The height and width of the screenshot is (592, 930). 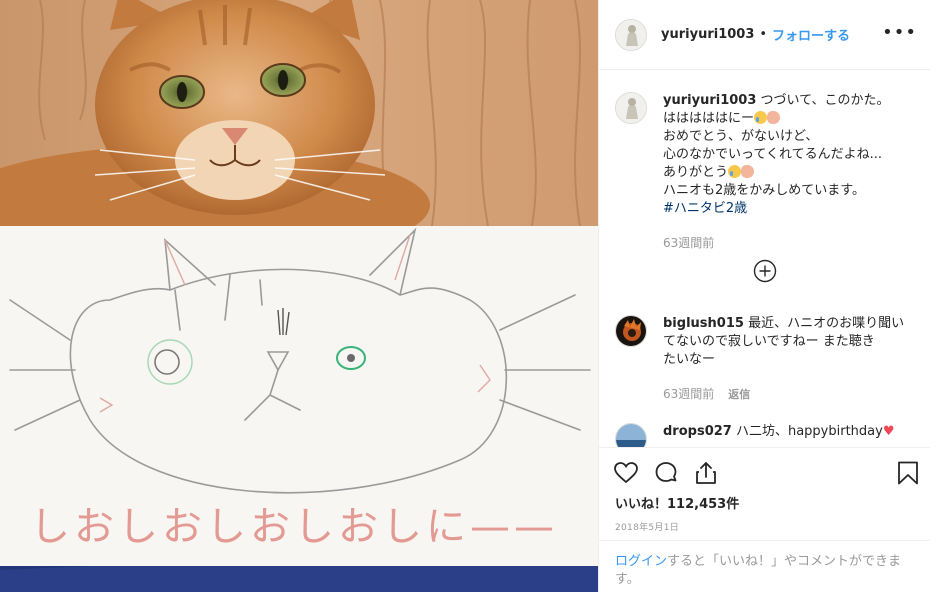 What do you see at coordinates (764, 473) in the screenshot?
I see `action-bar` at bounding box center [764, 473].